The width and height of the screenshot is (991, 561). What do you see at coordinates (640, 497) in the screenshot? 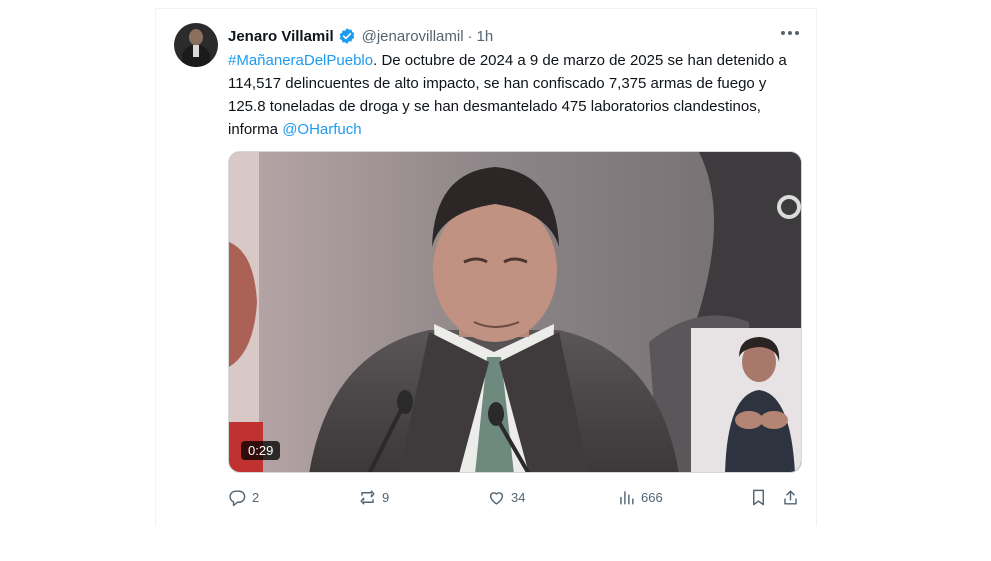
I see `views-button: 666` at bounding box center [640, 497].